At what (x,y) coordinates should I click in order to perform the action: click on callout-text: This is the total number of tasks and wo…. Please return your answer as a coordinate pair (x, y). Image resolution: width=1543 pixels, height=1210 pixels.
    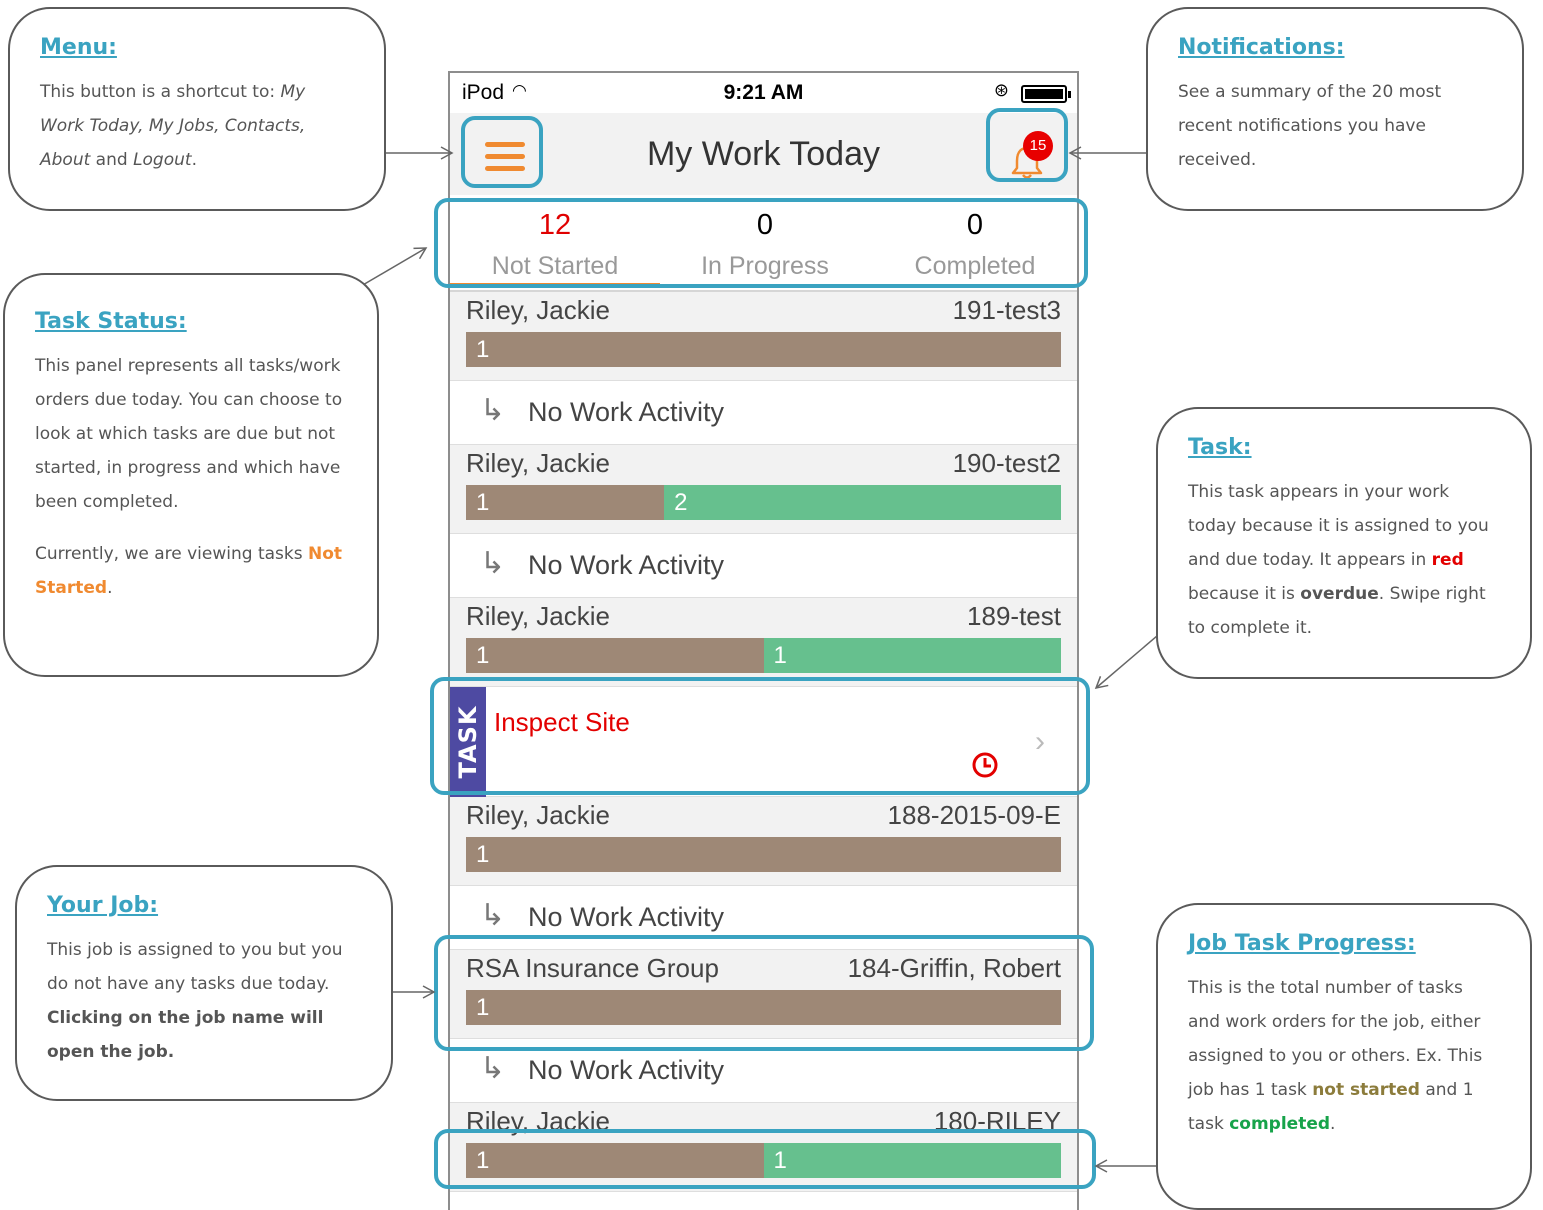
    Looking at the image, I should click on (1335, 1056).